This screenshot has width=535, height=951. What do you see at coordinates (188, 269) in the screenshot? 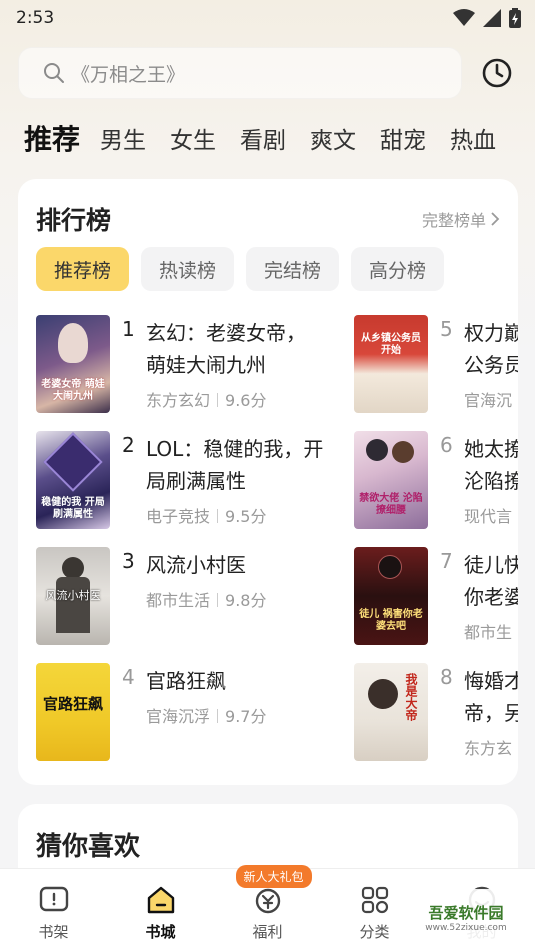
I see `chip-hot-read: 热读榜` at bounding box center [188, 269].